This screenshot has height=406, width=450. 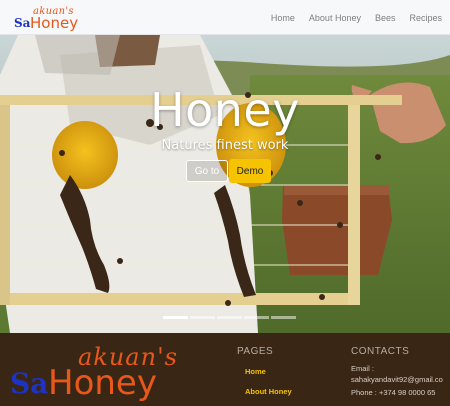 I want to click on brand-logo-honey: Honey, so click(x=54, y=23).